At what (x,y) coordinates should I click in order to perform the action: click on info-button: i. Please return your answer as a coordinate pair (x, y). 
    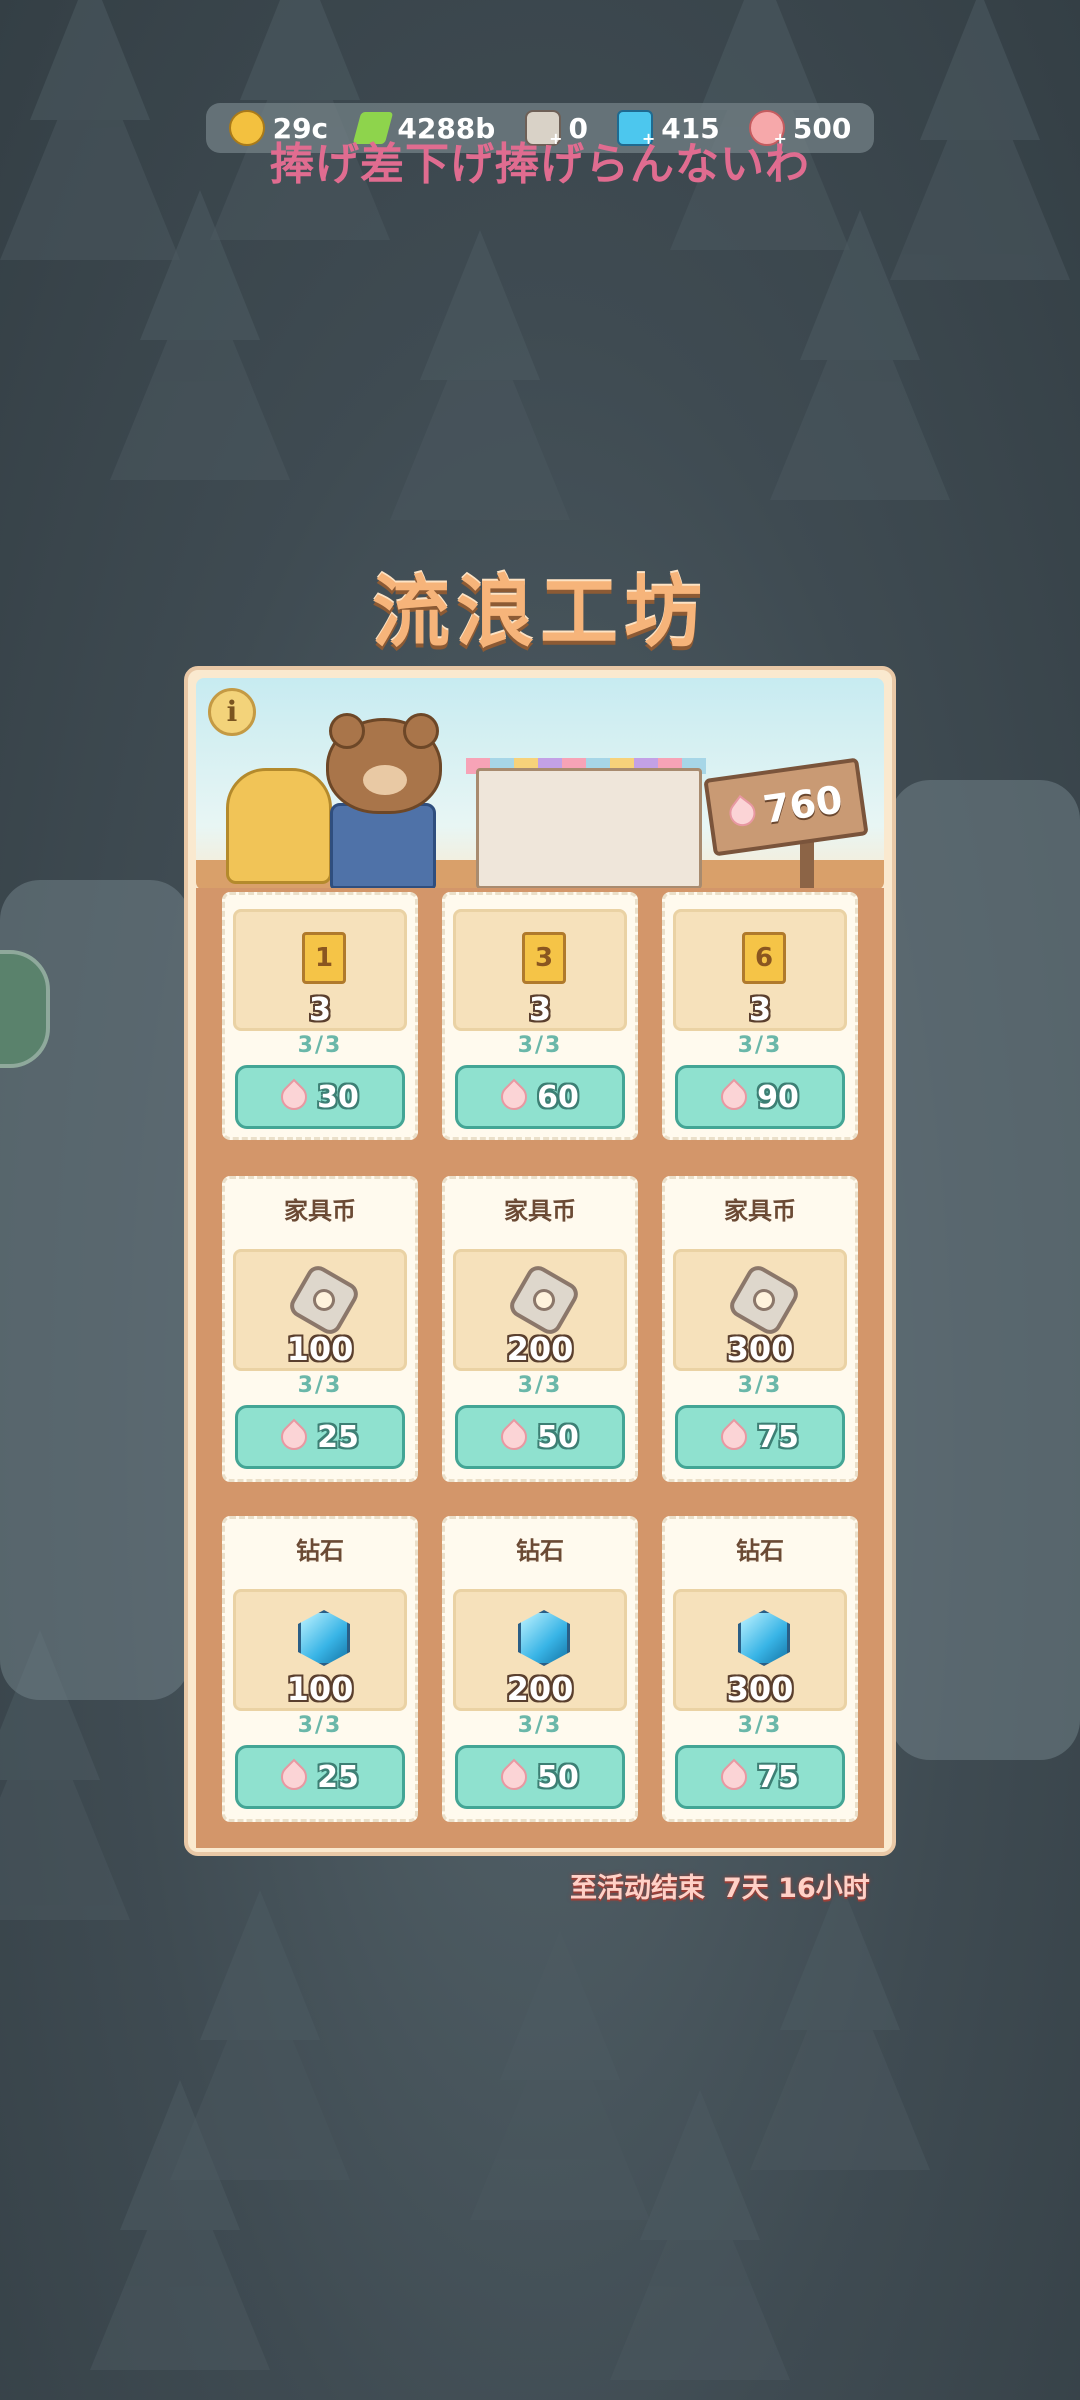
    Looking at the image, I should click on (232, 712).